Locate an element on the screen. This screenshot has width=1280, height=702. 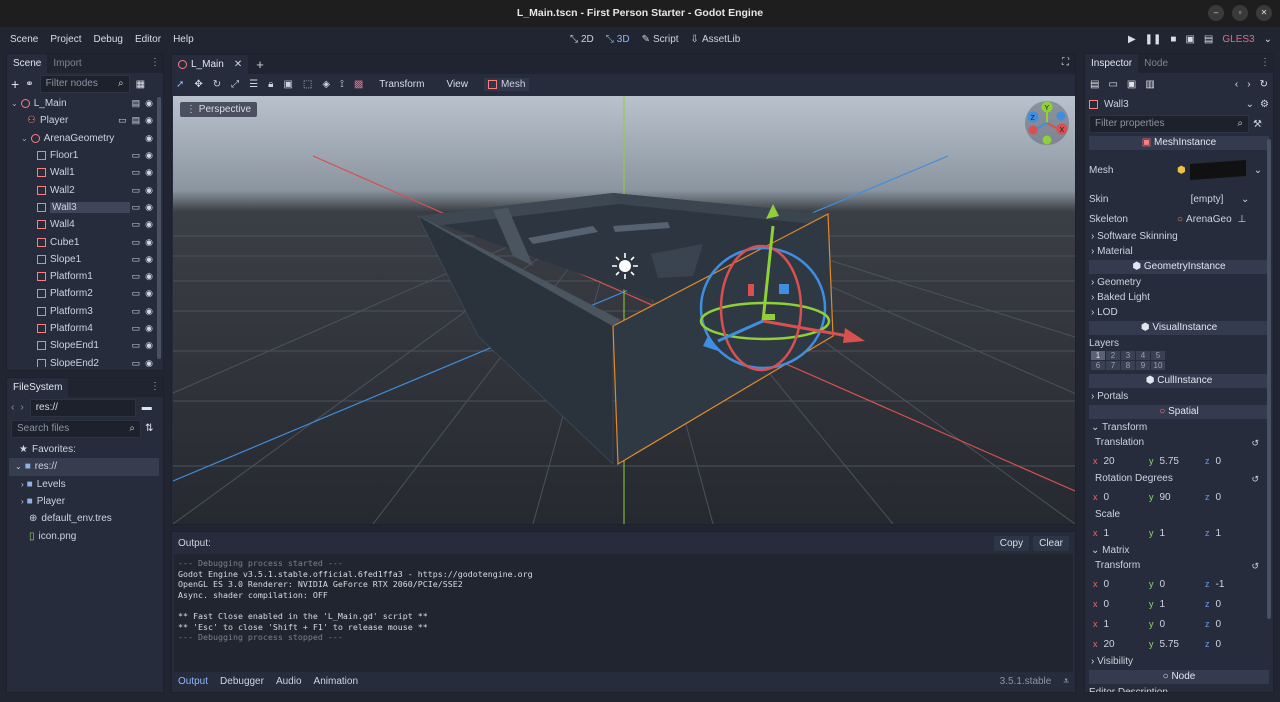
pause-icon: ❚❚ is located at coordinates (1153, 39).